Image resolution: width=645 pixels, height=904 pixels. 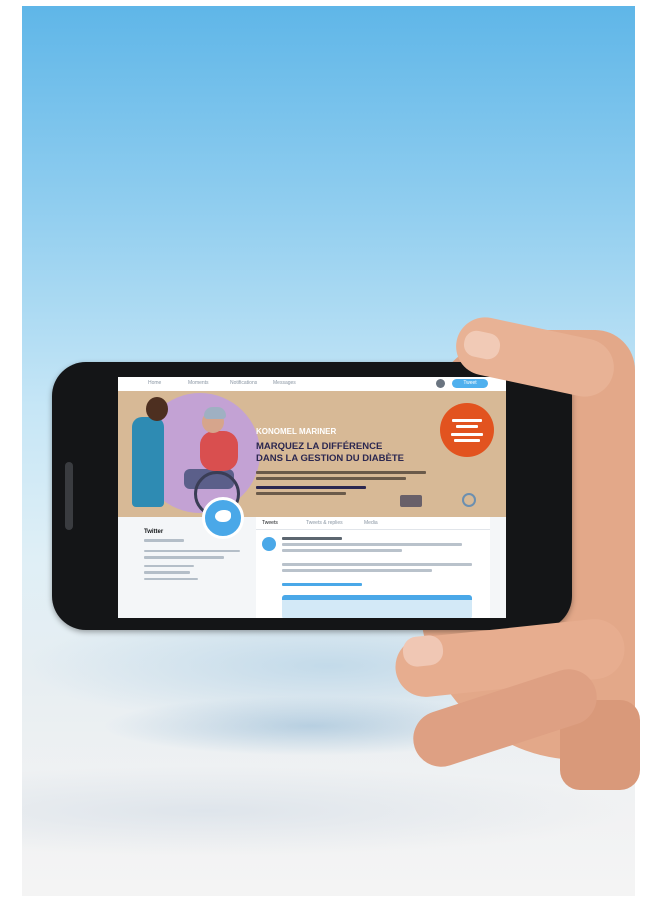 What do you see at coordinates (157, 409) in the screenshot?
I see `nurse-head` at bounding box center [157, 409].